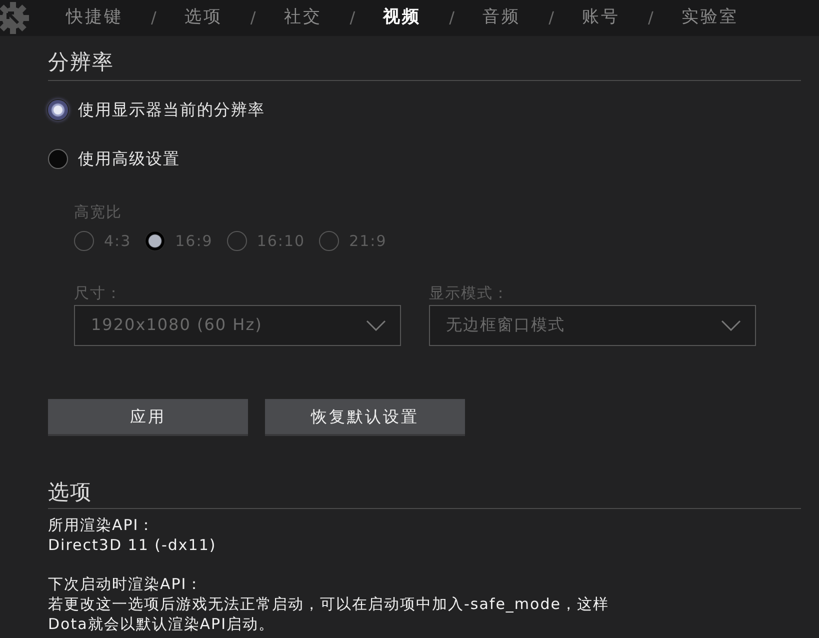  What do you see at coordinates (365, 417) in the screenshot?
I see `action-button: 恢复默认设置` at bounding box center [365, 417].